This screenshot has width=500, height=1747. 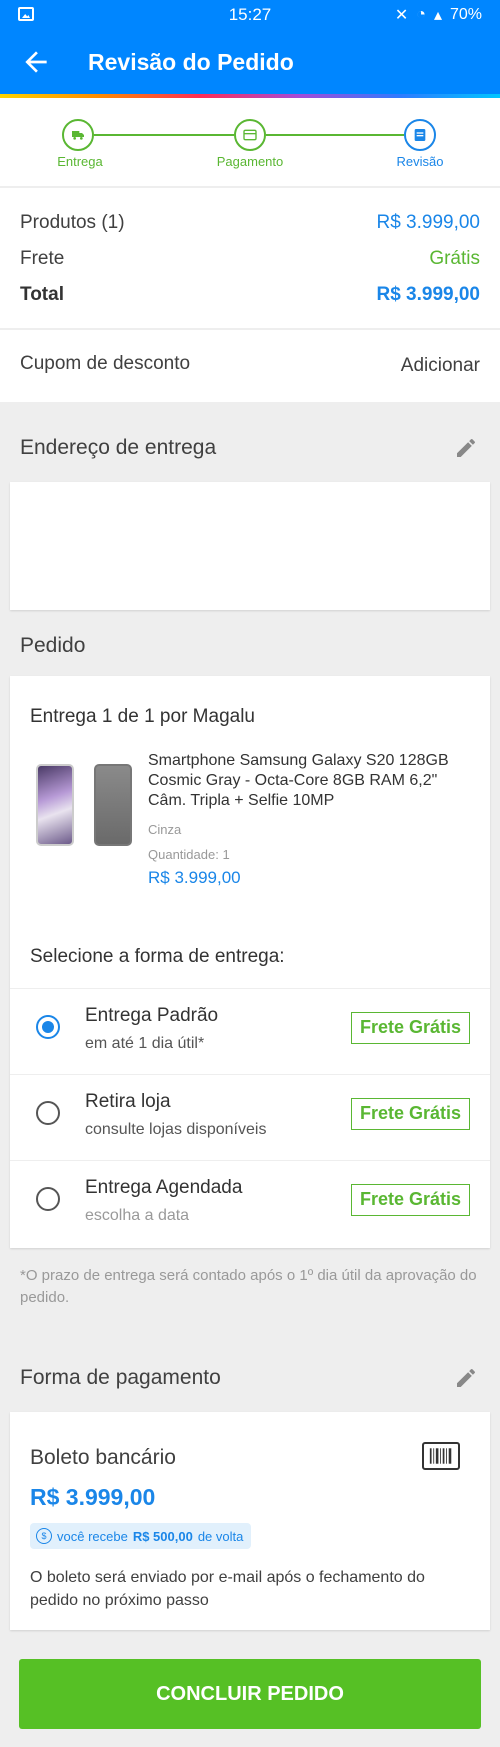 I want to click on conclude-order-button: CONCLUIR PEDIDO, so click(x=250, y=1694).